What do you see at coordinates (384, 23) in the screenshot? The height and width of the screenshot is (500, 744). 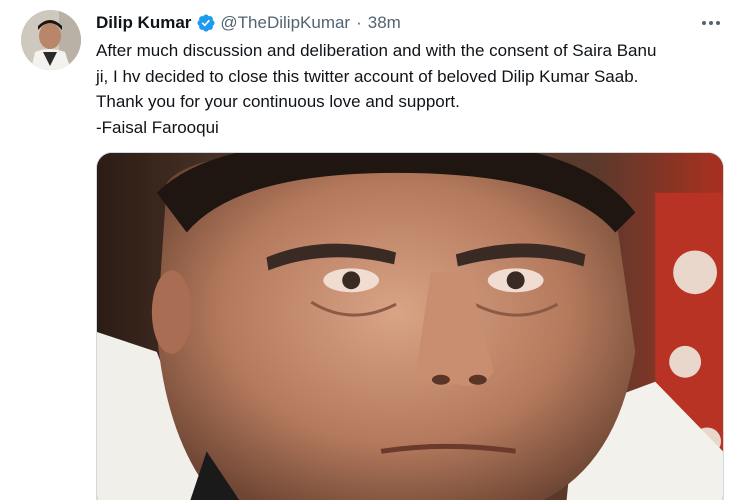 I see `tweet-timestamp: 38m` at bounding box center [384, 23].